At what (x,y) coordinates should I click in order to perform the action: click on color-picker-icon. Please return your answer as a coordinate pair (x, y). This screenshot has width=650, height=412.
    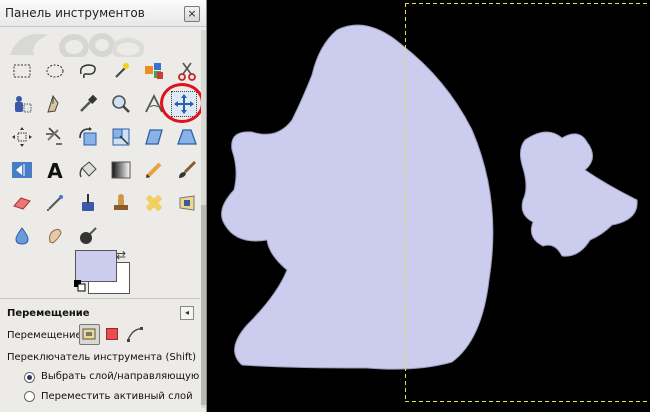
    Looking at the image, I should click on (88, 104).